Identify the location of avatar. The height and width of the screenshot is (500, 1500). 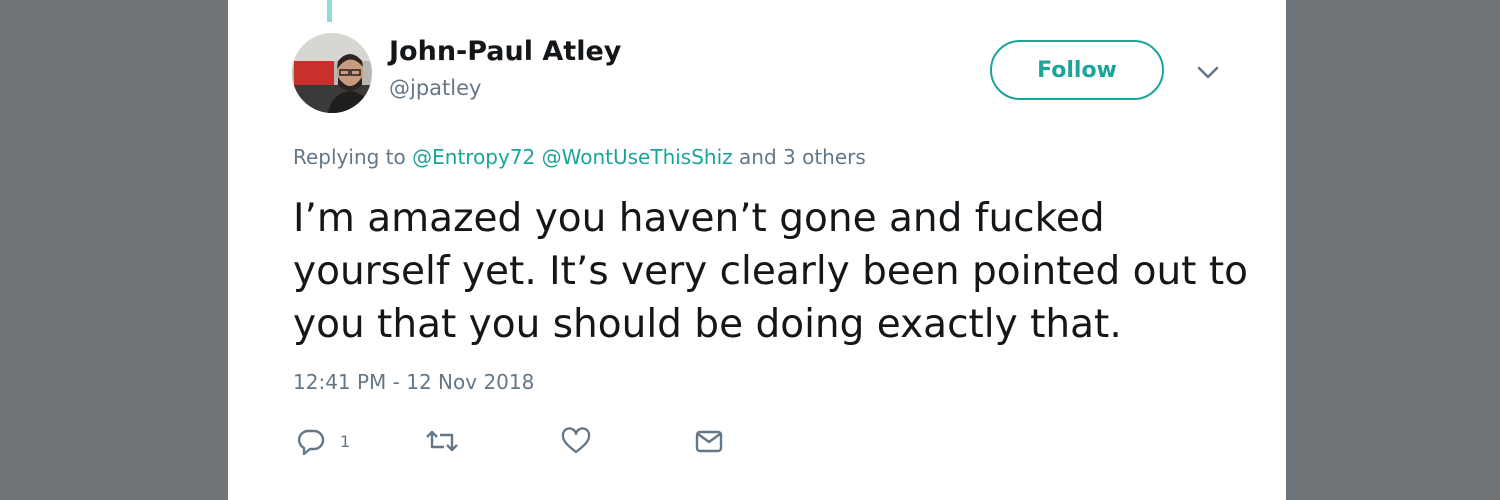
(332, 73).